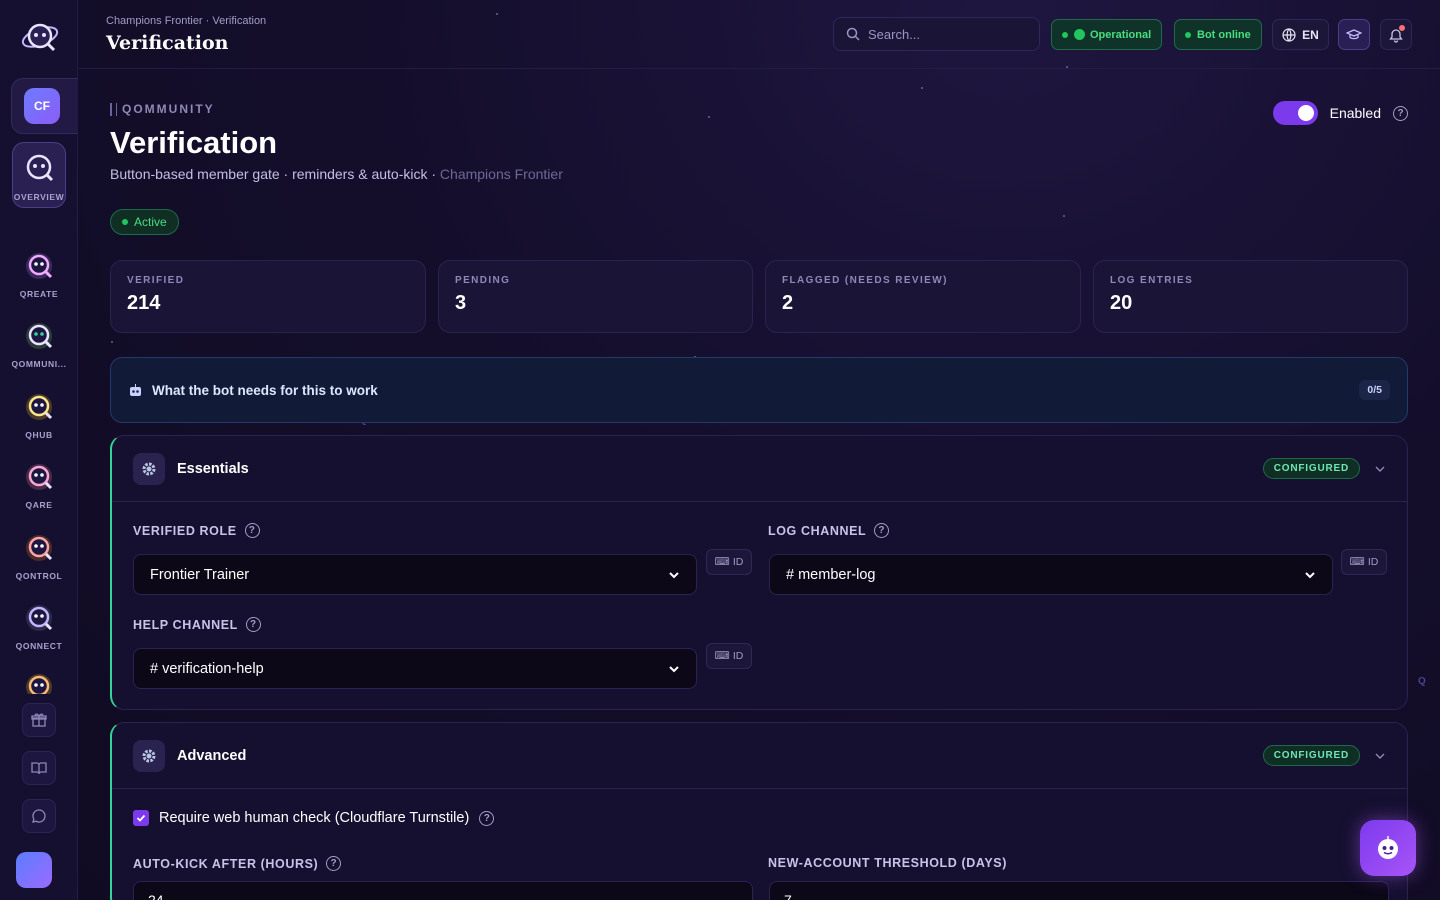  I want to click on sidebar-item-qare: QARE, so click(39, 484).